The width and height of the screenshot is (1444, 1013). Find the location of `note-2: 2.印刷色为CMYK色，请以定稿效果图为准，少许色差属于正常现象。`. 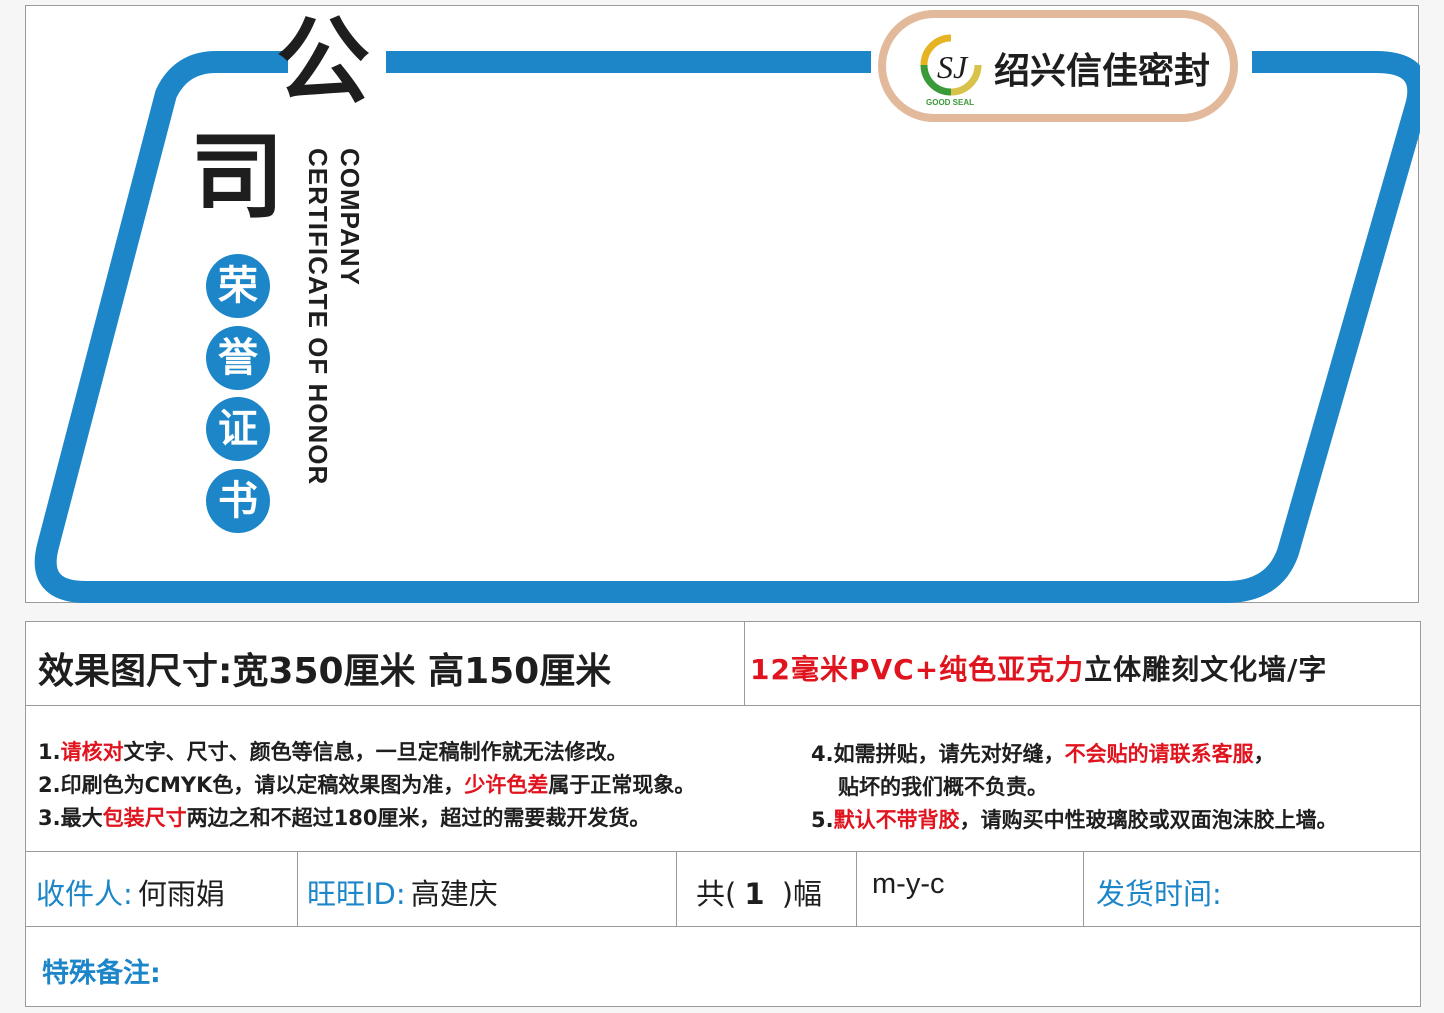

note-2: 2.印刷色为CMYK色，请以定稿效果图为准，少许色差属于正常现象。 is located at coordinates (366, 784).